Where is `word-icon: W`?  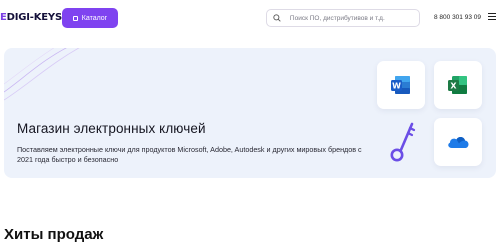
word-icon: W is located at coordinates (400, 85).